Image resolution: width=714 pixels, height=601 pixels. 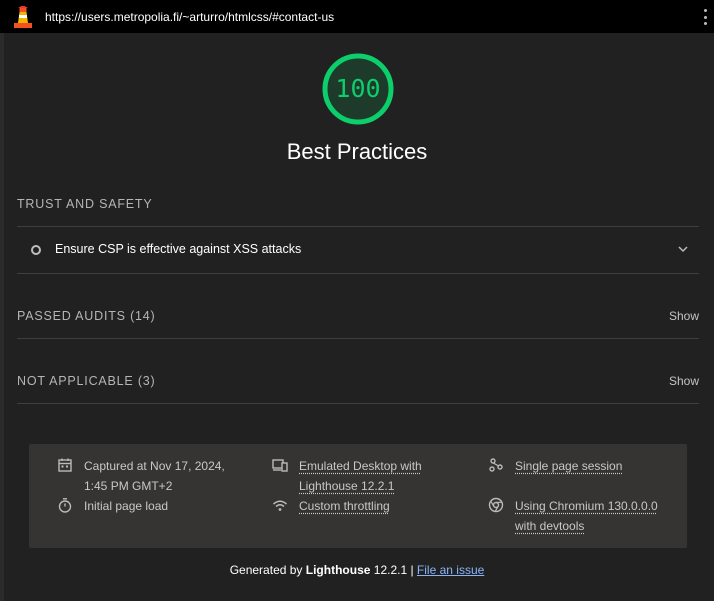 I want to click on env-captured-at: Captured at Nov 17, 2024, 1:45 PM GMT+2, so click(x=141, y=476).